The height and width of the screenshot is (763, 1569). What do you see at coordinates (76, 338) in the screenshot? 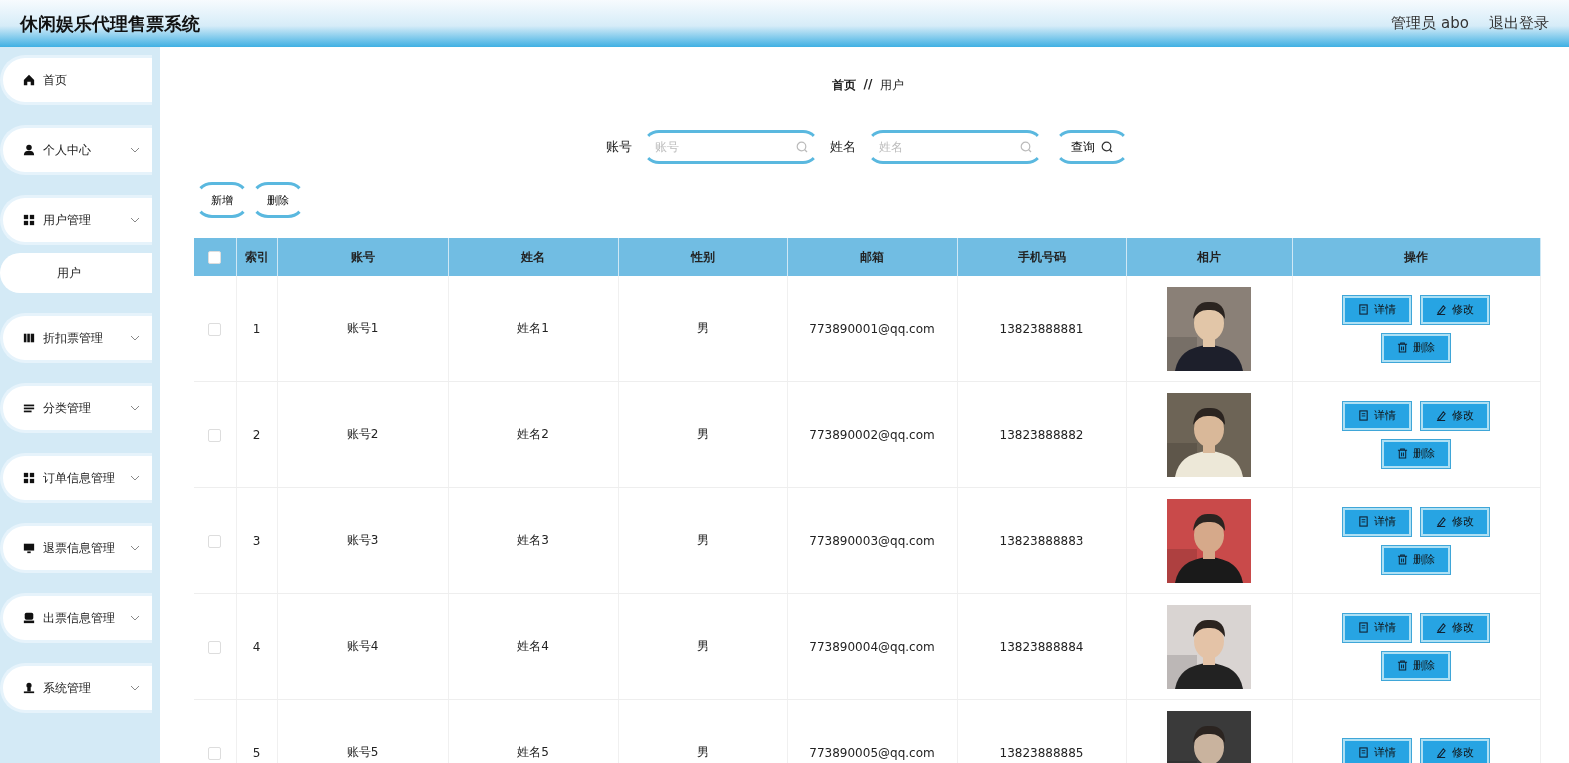
I see `sidebar-item: 折扣票管理` at bounding box center [76, 338].